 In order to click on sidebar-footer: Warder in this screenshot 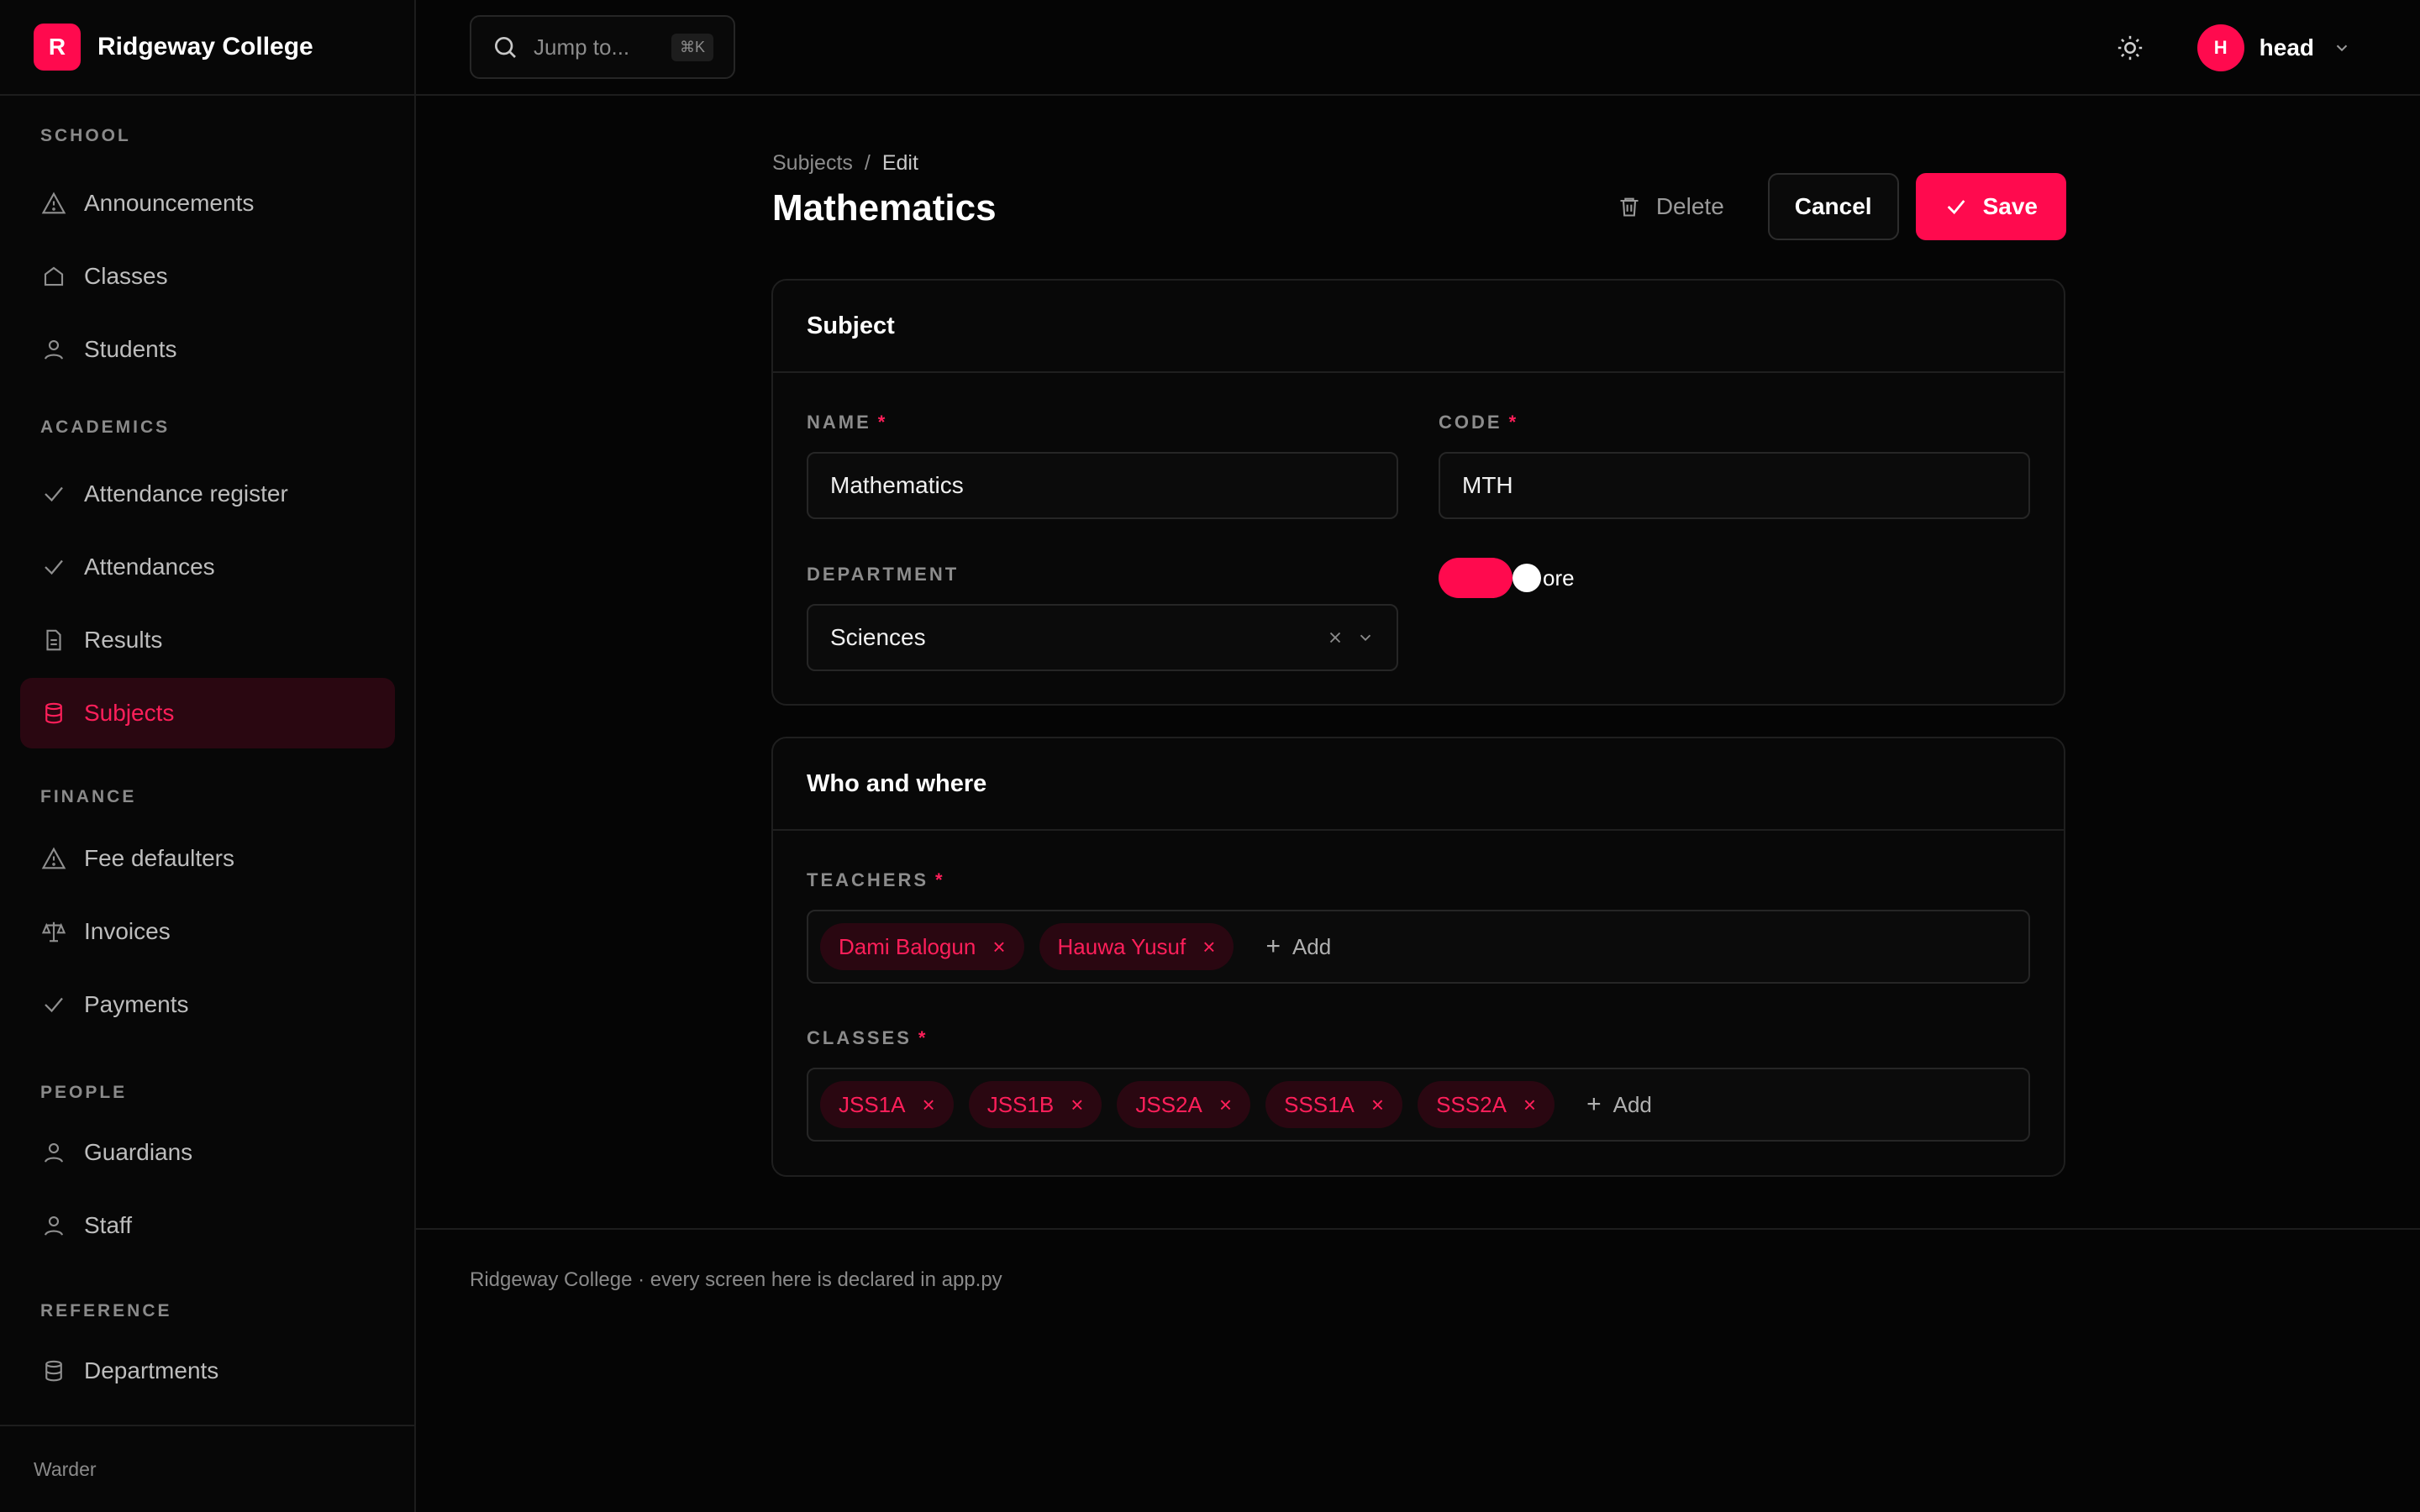, I will do `click(207, 1468)`.